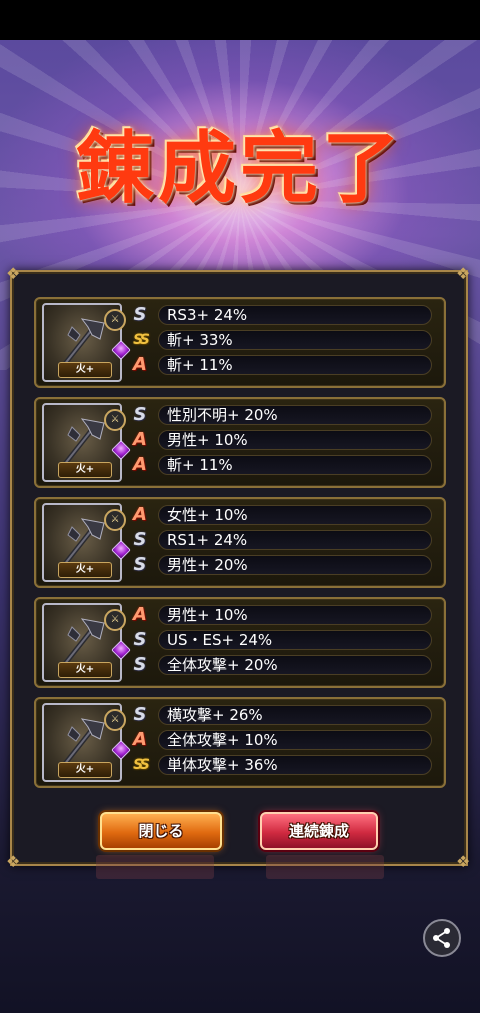 The height and width of the screenshot is (1013, 480). Describe the element at coordinates (240, 20) in the screenshot. I see `status-bar` at that location.